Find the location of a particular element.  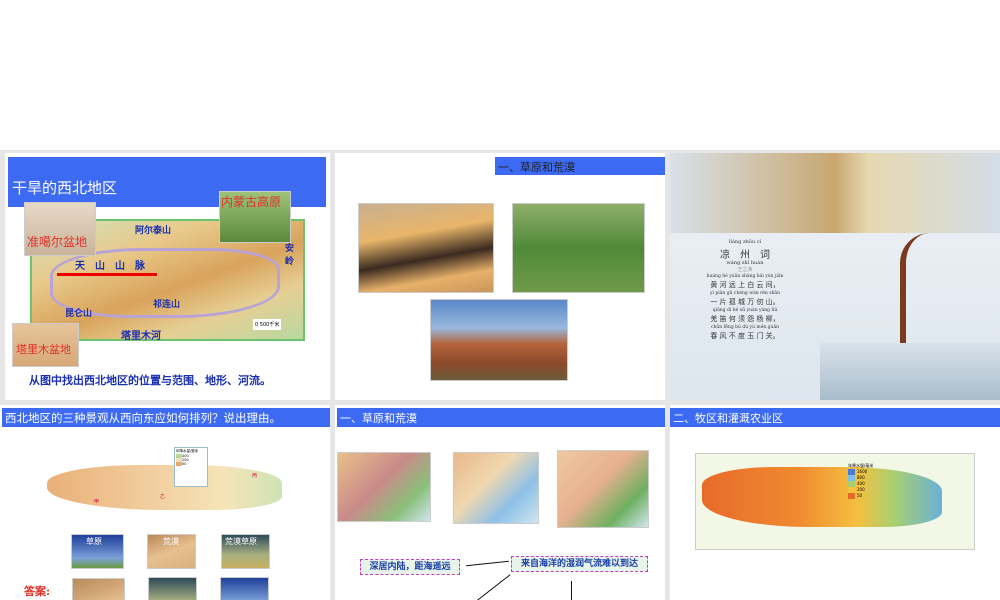

map-scale: 0 500千米 is located at coordinates (267, 324).